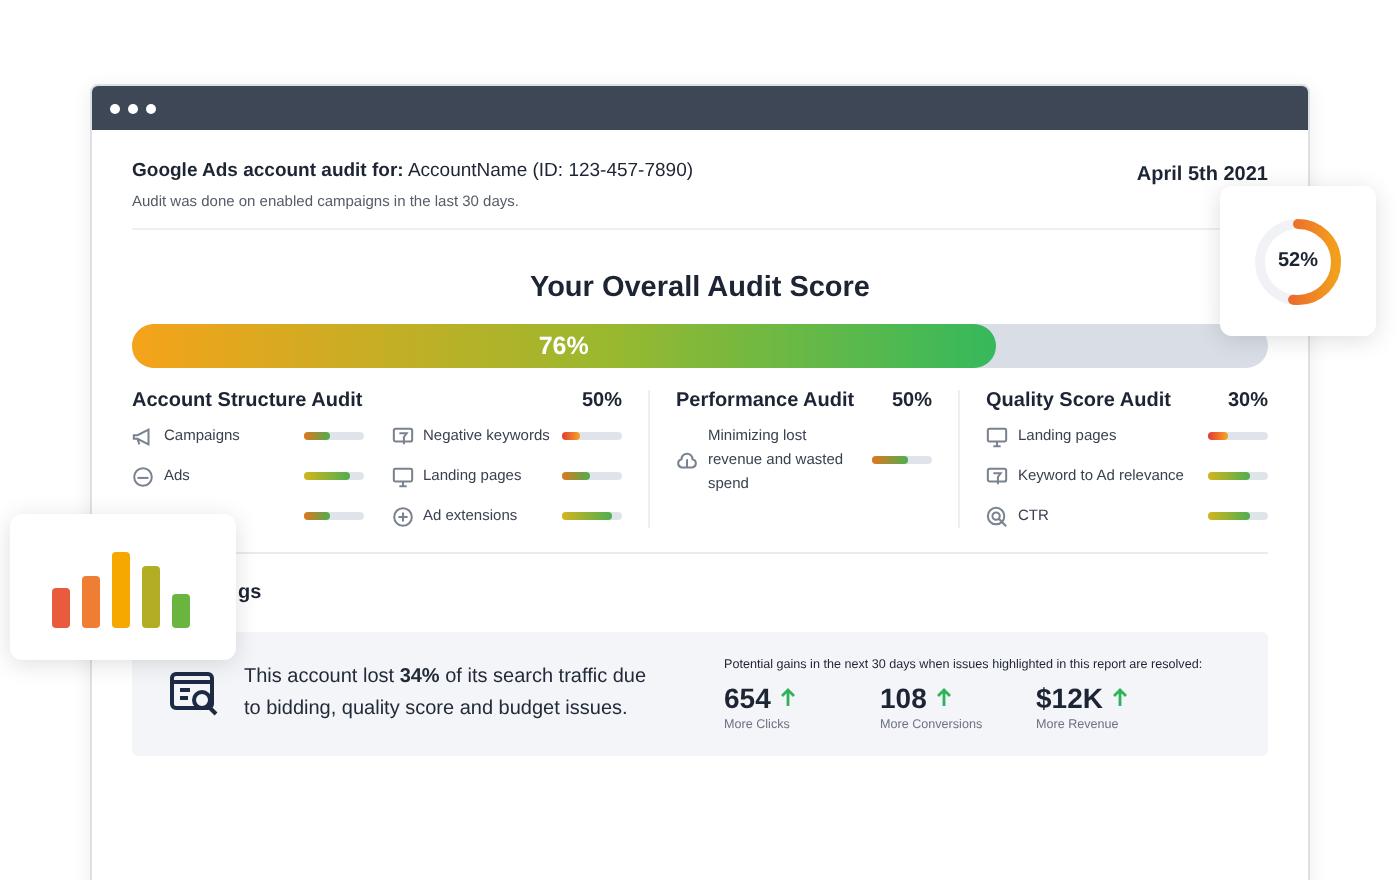  Describe the element at coordinates (563, 346) in the screenshot. I see `score-value: 76%` at that location.